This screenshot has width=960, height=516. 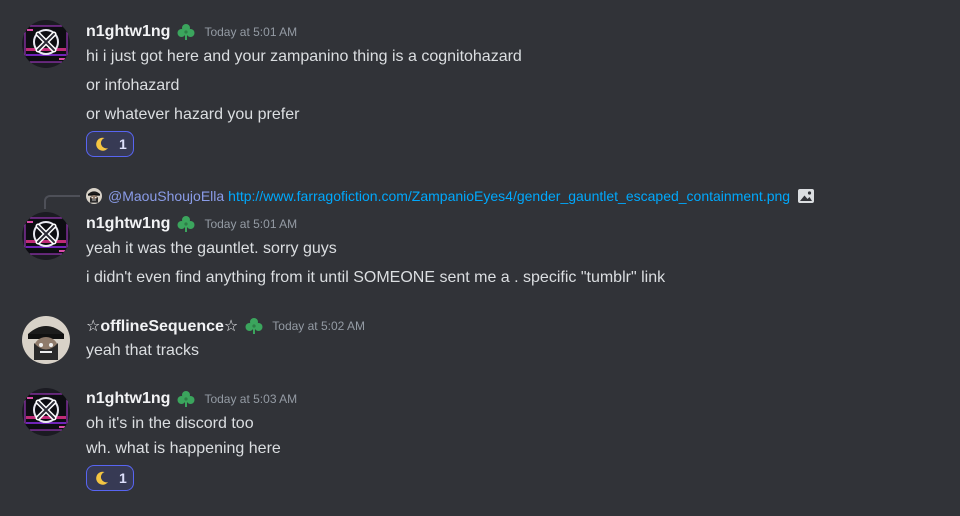 I want to click on reply-avatar-icon, so click(x=94, y=196).